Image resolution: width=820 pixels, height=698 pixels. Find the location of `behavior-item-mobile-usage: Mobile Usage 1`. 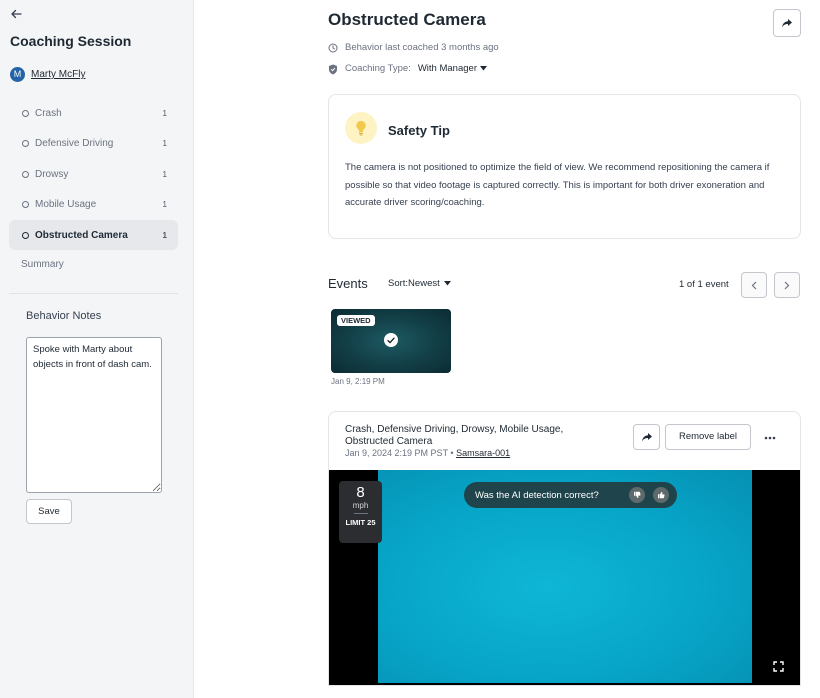

behavior-item-mobile-usage: Mobile Usage 1 is located at coordinates (93, 205).